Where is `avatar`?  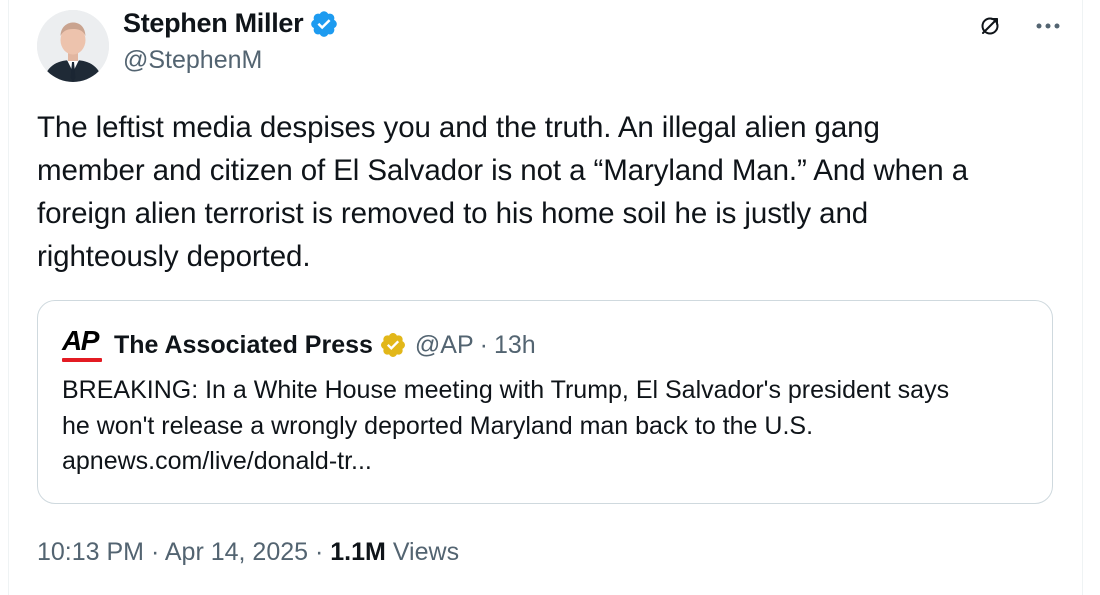 avatar is located at coordinates (73, 46).